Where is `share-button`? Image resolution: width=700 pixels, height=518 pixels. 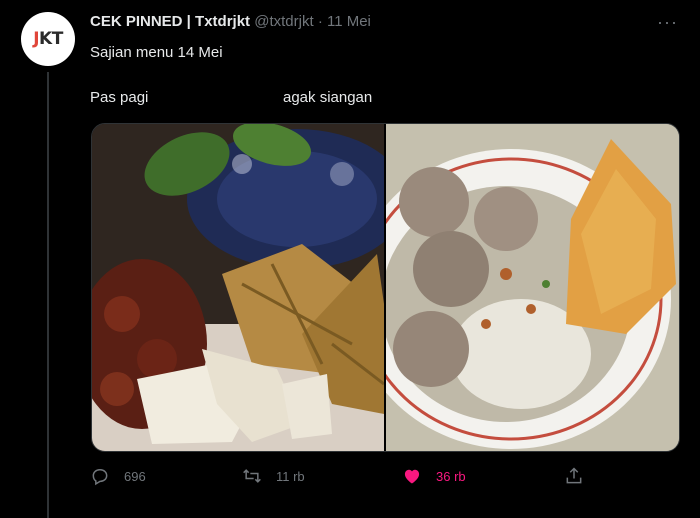 share-button is located at coordinates (574, 476).